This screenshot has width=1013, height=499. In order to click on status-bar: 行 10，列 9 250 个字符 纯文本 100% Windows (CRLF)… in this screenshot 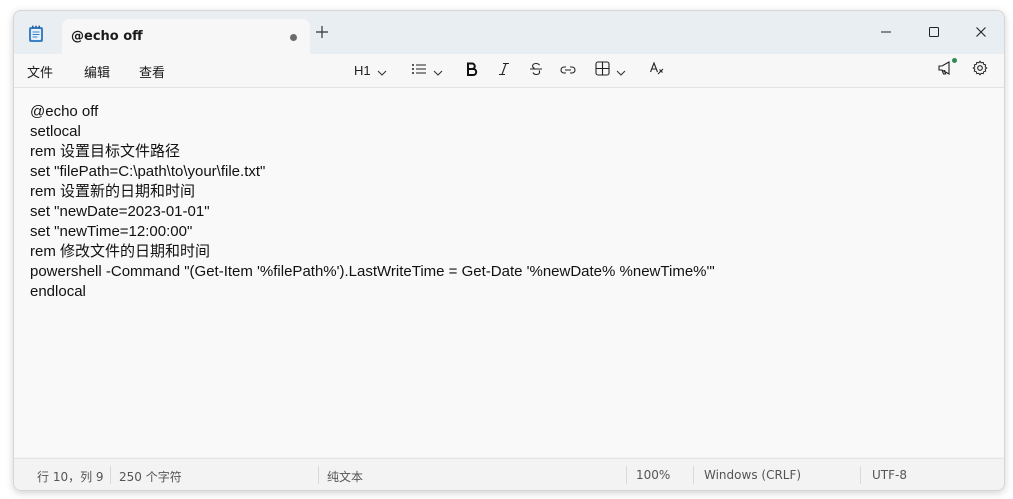, I will do `click(509, 474)`.